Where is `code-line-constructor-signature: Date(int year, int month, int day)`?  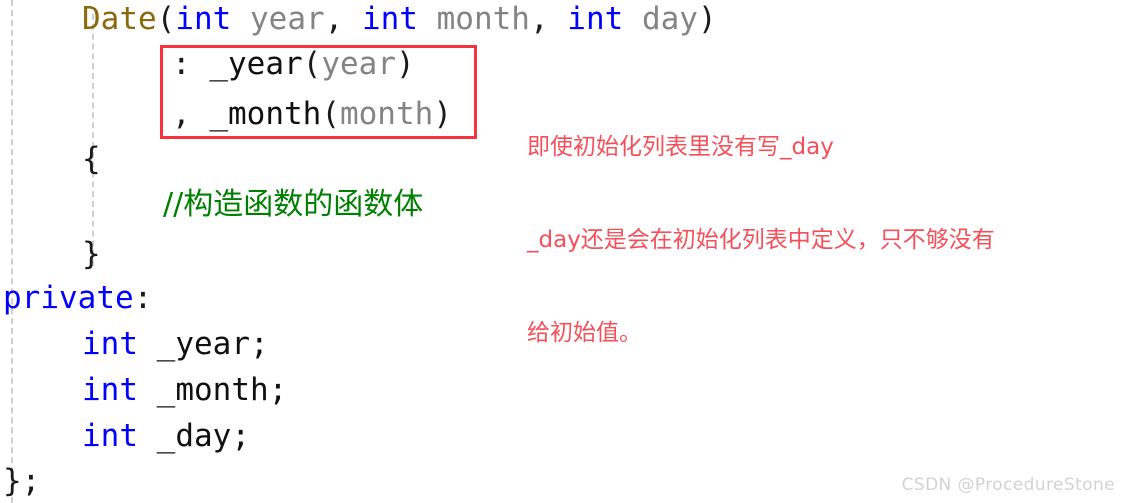 code-line-constructor-signature: Date(int year, int month, int day) is located at coordinates (399, 19).